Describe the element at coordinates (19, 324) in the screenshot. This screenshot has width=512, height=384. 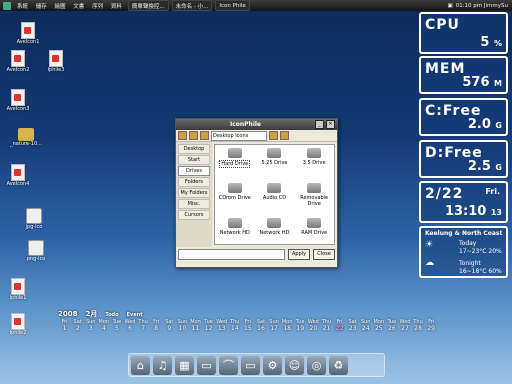
I see `desktop-icon: Iphile2` at that location.